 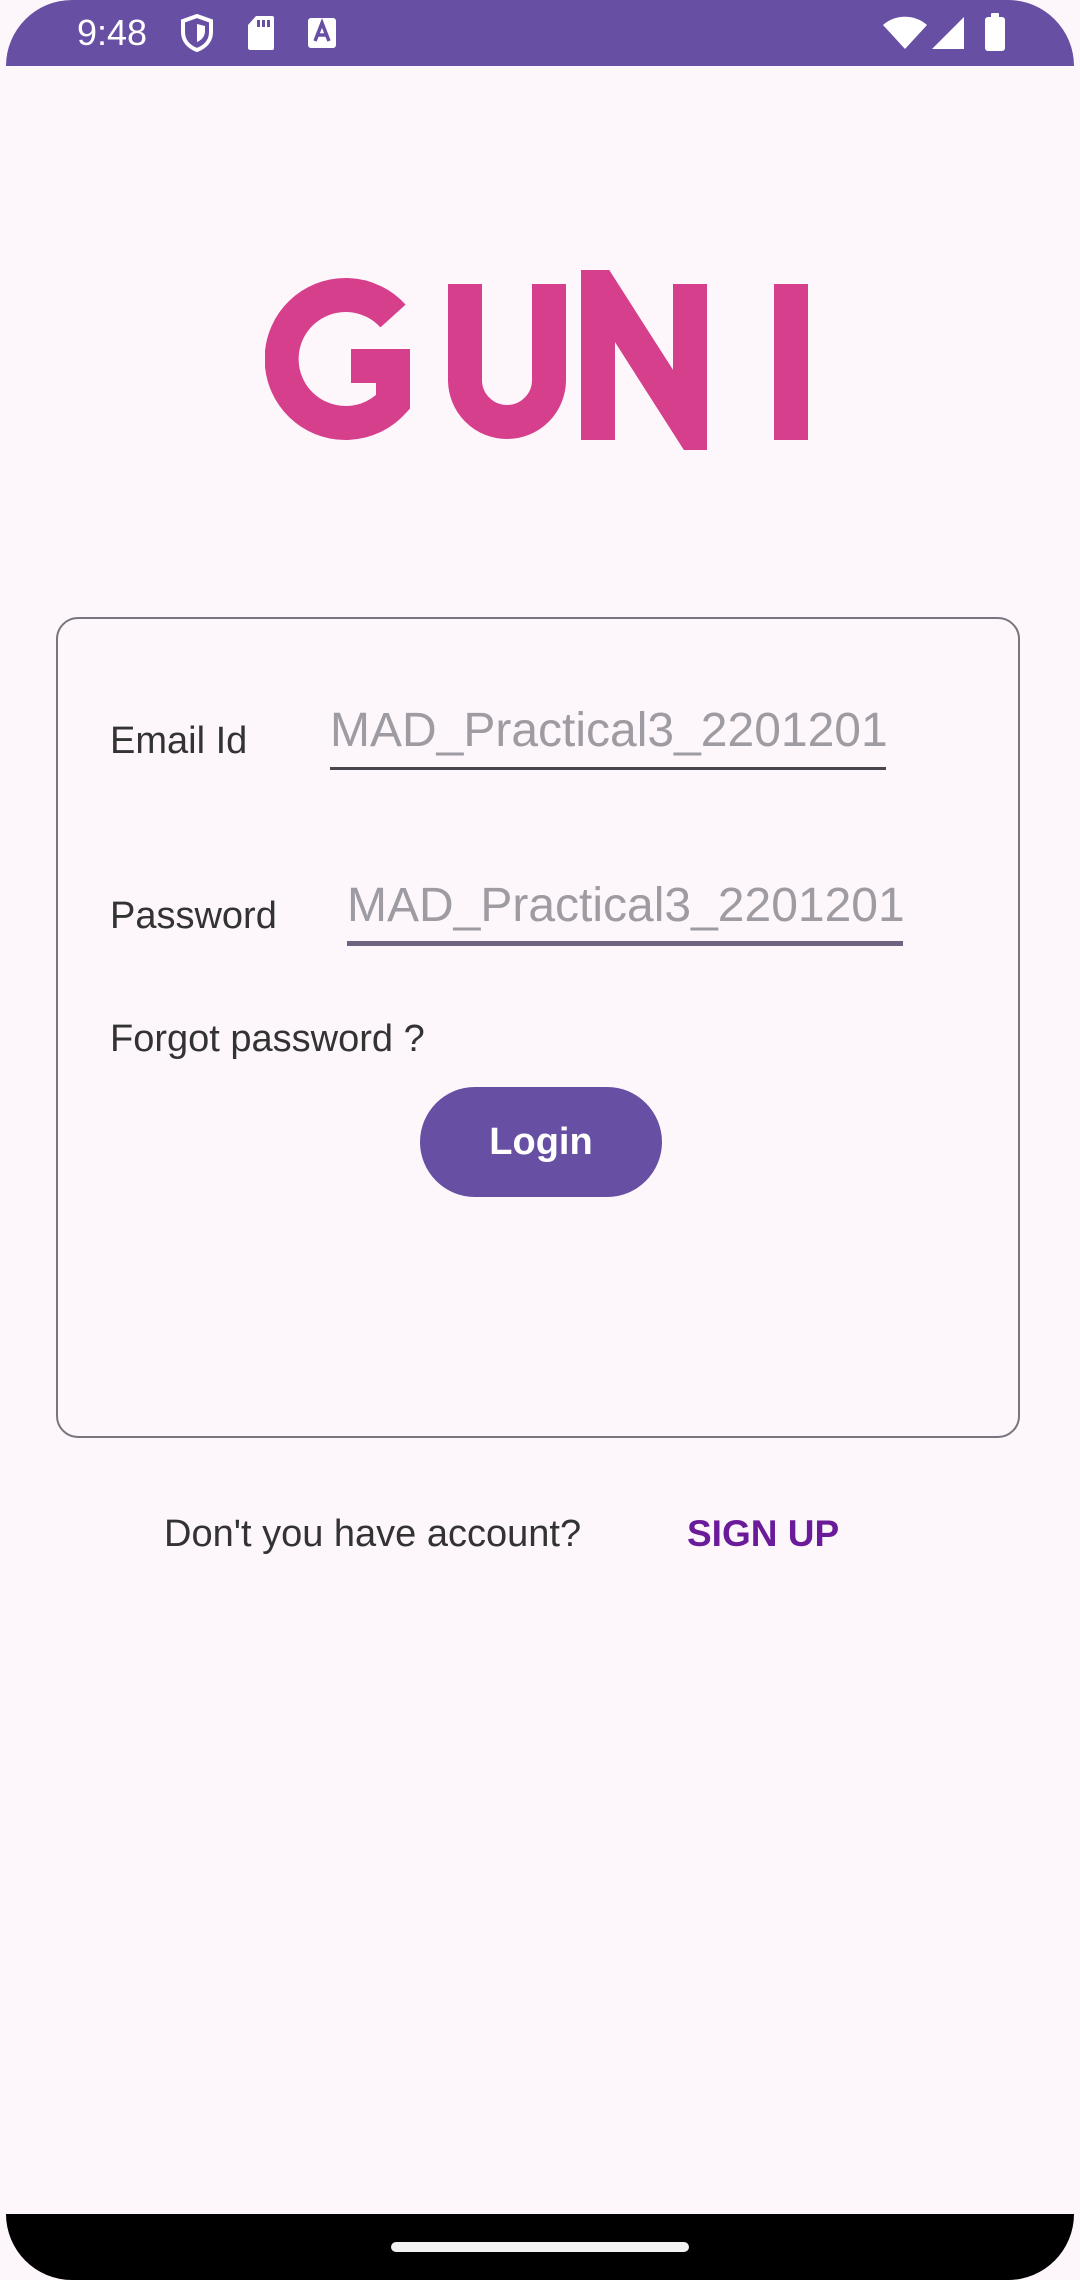 I want to click on login-button: Login, so click(x=541, y=1142).